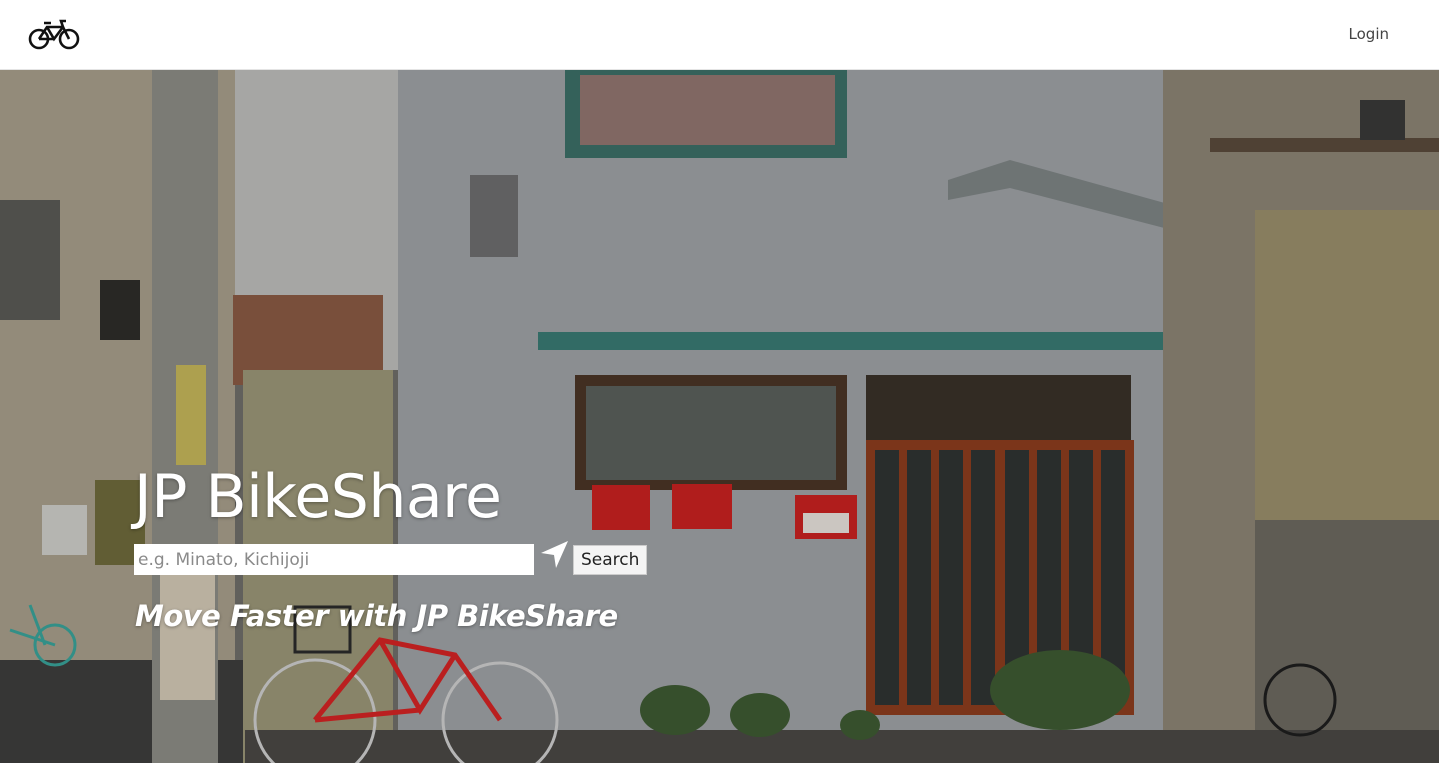 This screenshot has width=1439, height=763. I want to click on bicycle-icon, so click(54, 34).